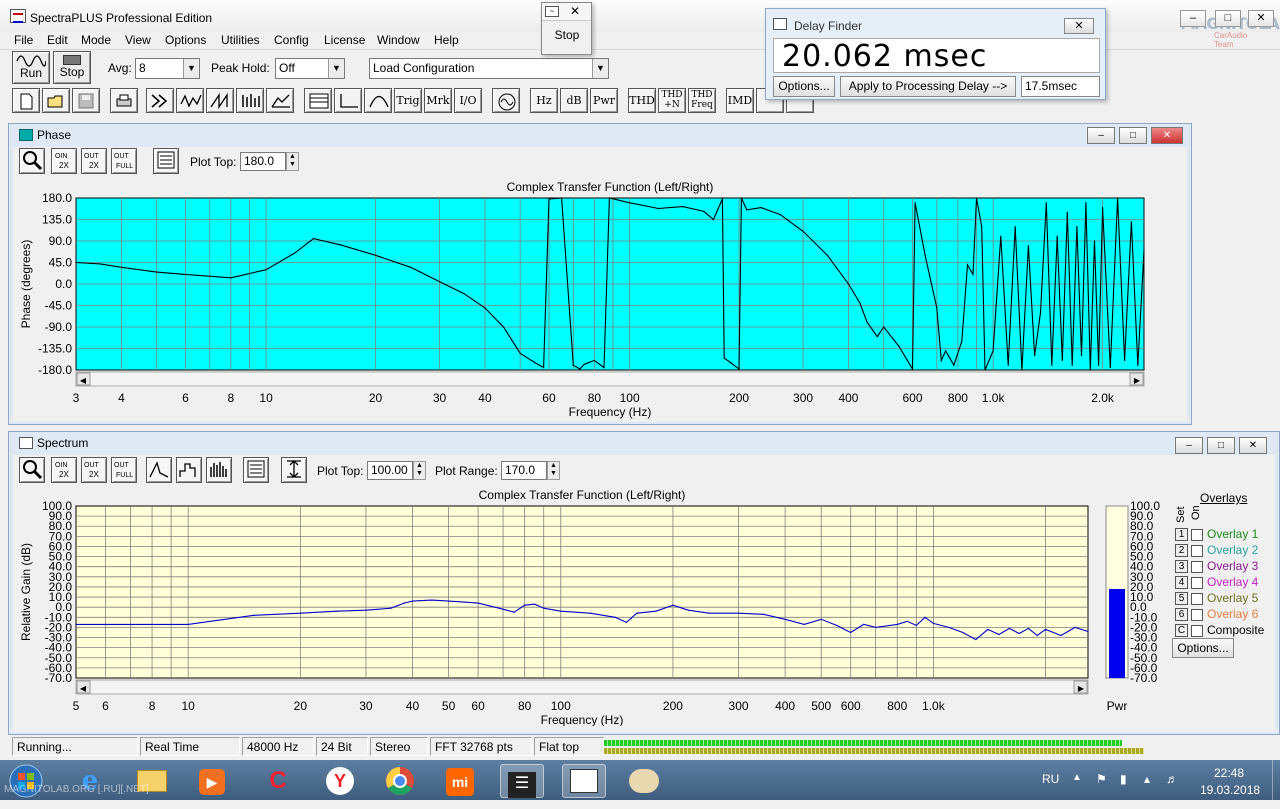 The width and height of the screenshot is (1280, 809). I want to click on spectrum-properties-button, so click(256, 470).